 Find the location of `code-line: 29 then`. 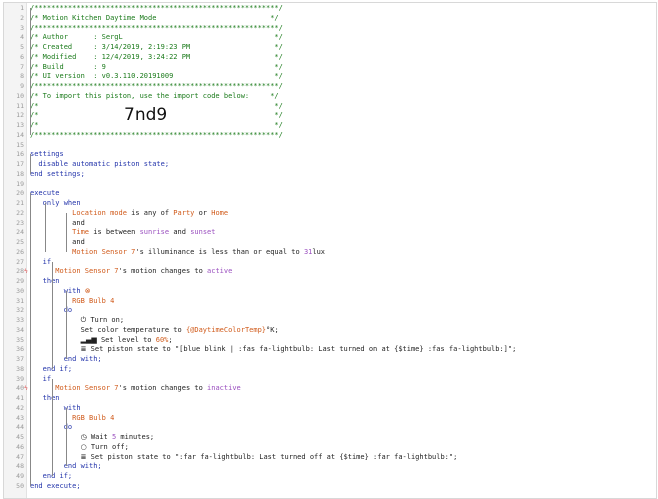

code-line: 29 then is located at coordinates (329, 282).